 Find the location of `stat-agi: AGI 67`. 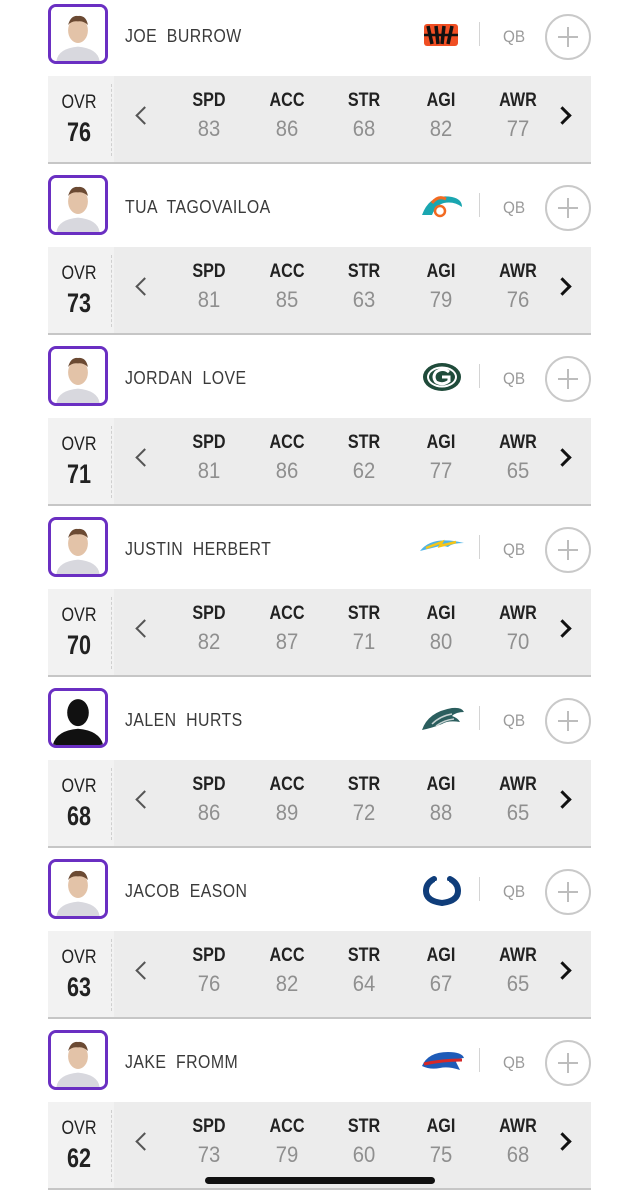

stat-agi: AGI 67 is located at coordinates (441, 971).